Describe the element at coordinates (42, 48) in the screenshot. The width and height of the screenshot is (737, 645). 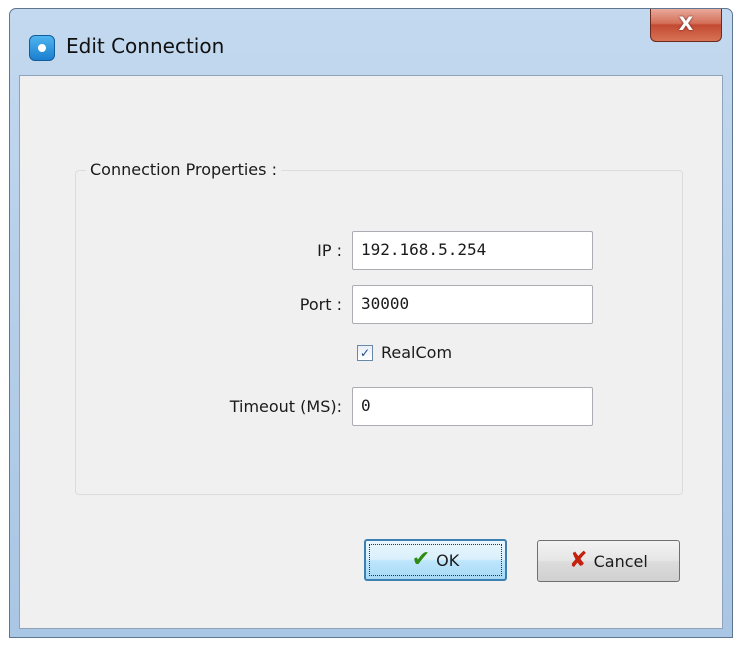
I see `app-icon` at that location.